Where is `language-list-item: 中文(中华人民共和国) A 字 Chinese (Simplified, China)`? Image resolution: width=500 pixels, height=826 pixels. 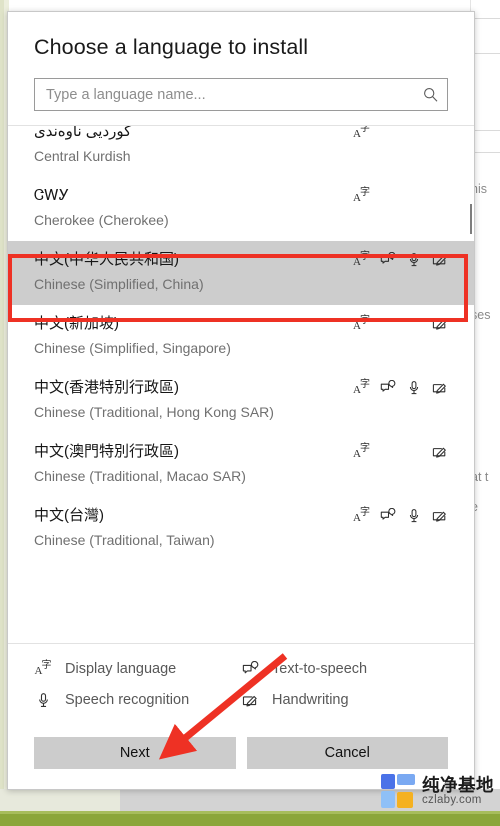 language-list-item: 中文(中华人民共和国) A 字 Chinese (Simplified, China) is located at coordinates (241, 273).